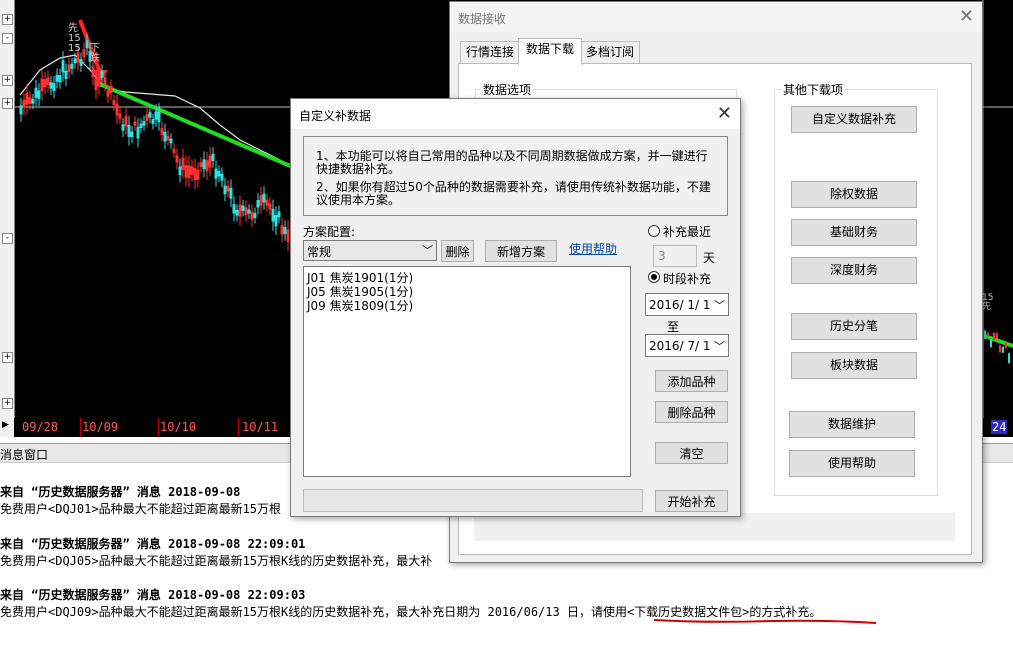 The width and height of the screenshot is (1013, 648). I want to click on recent-radio-label: 补充最近, so click(687, 232).